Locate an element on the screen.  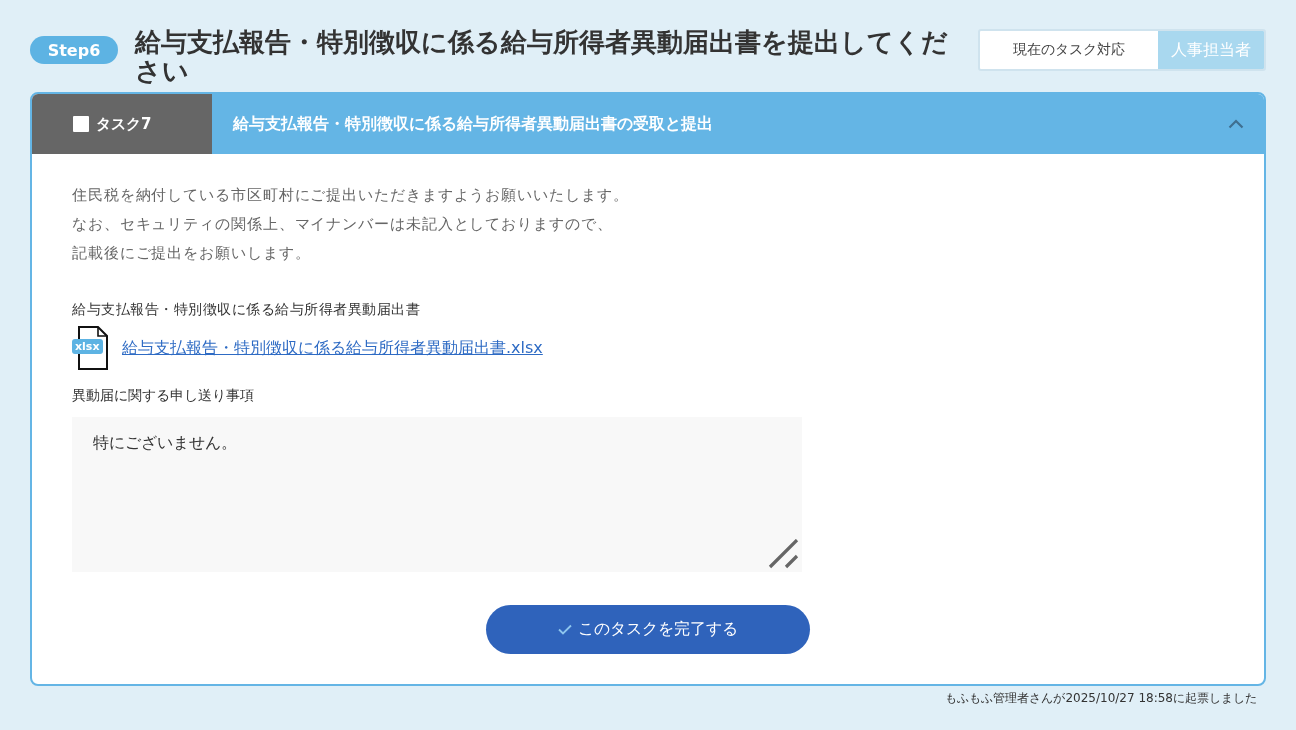
complete-task-button: このタスクを完了する is located at coordinates (648, 629).